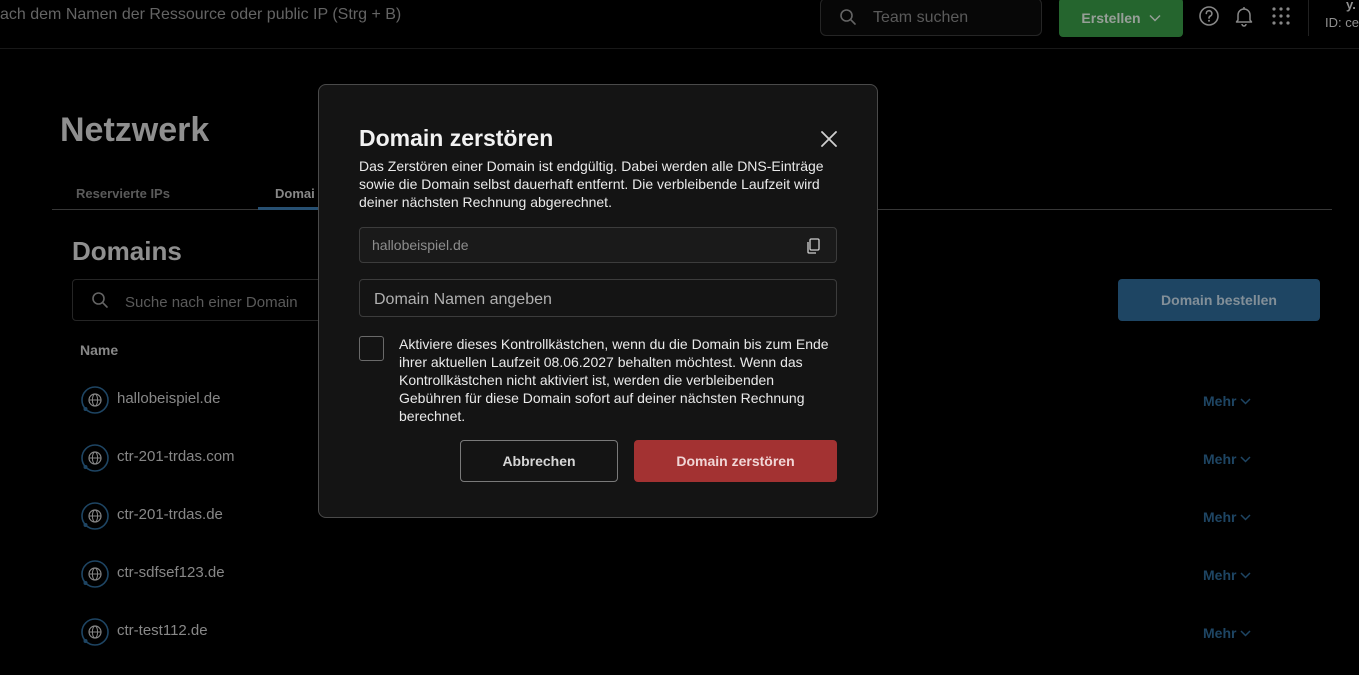  What do you see at coordinates (598, 245) in the screenshot?
I see `domain-readonly-field: hallobeispiel.de` at bounding box center [598, 245].